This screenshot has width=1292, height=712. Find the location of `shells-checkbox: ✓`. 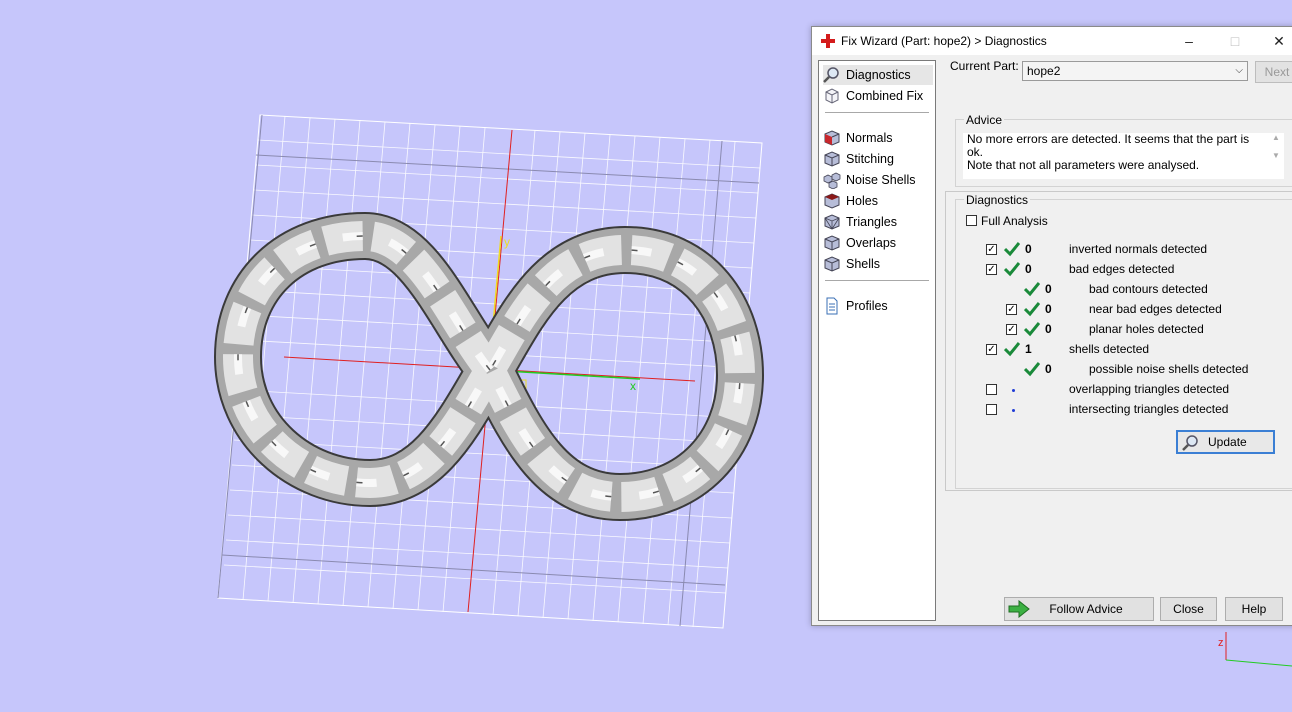

shells-checkbox: ✓ is located at coordinates (991, 349).